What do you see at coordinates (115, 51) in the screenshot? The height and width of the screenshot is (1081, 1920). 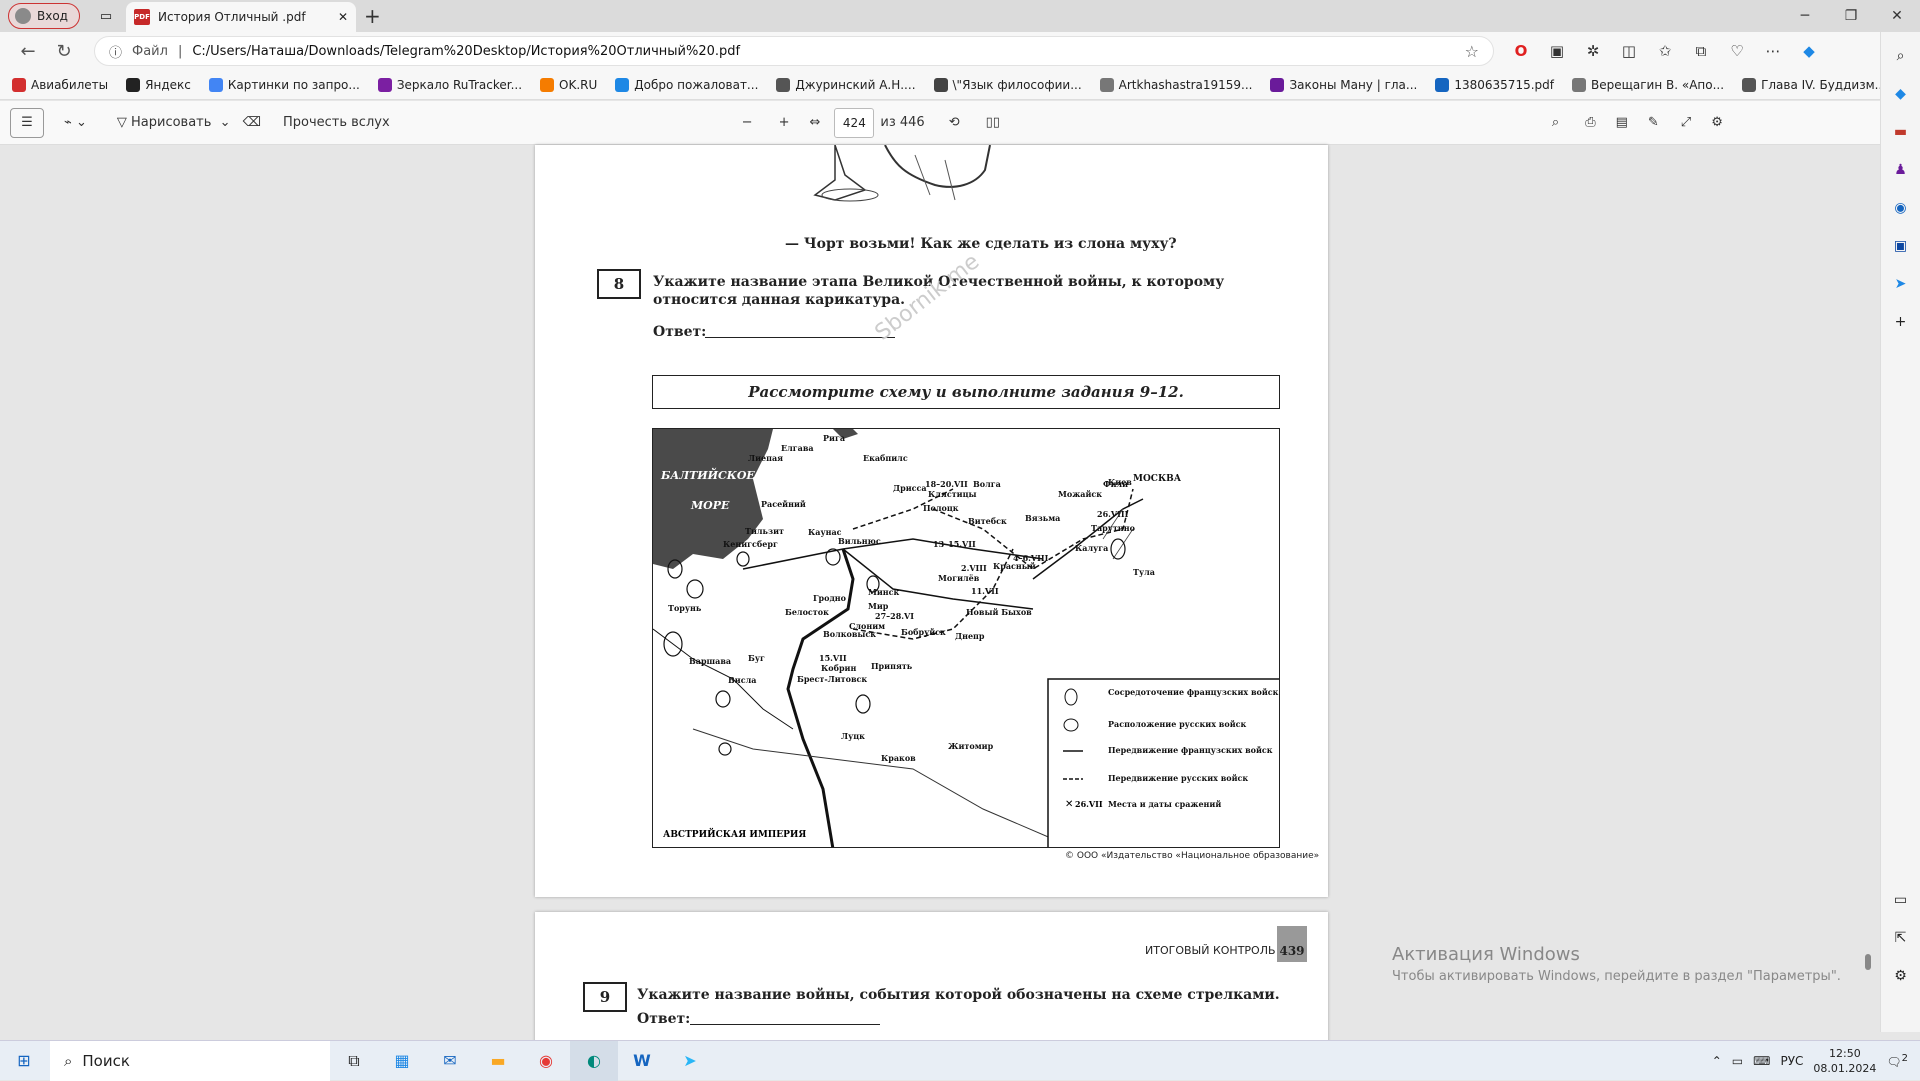 I see `info-icon: ⓘ` at bounding box center [115, 51].